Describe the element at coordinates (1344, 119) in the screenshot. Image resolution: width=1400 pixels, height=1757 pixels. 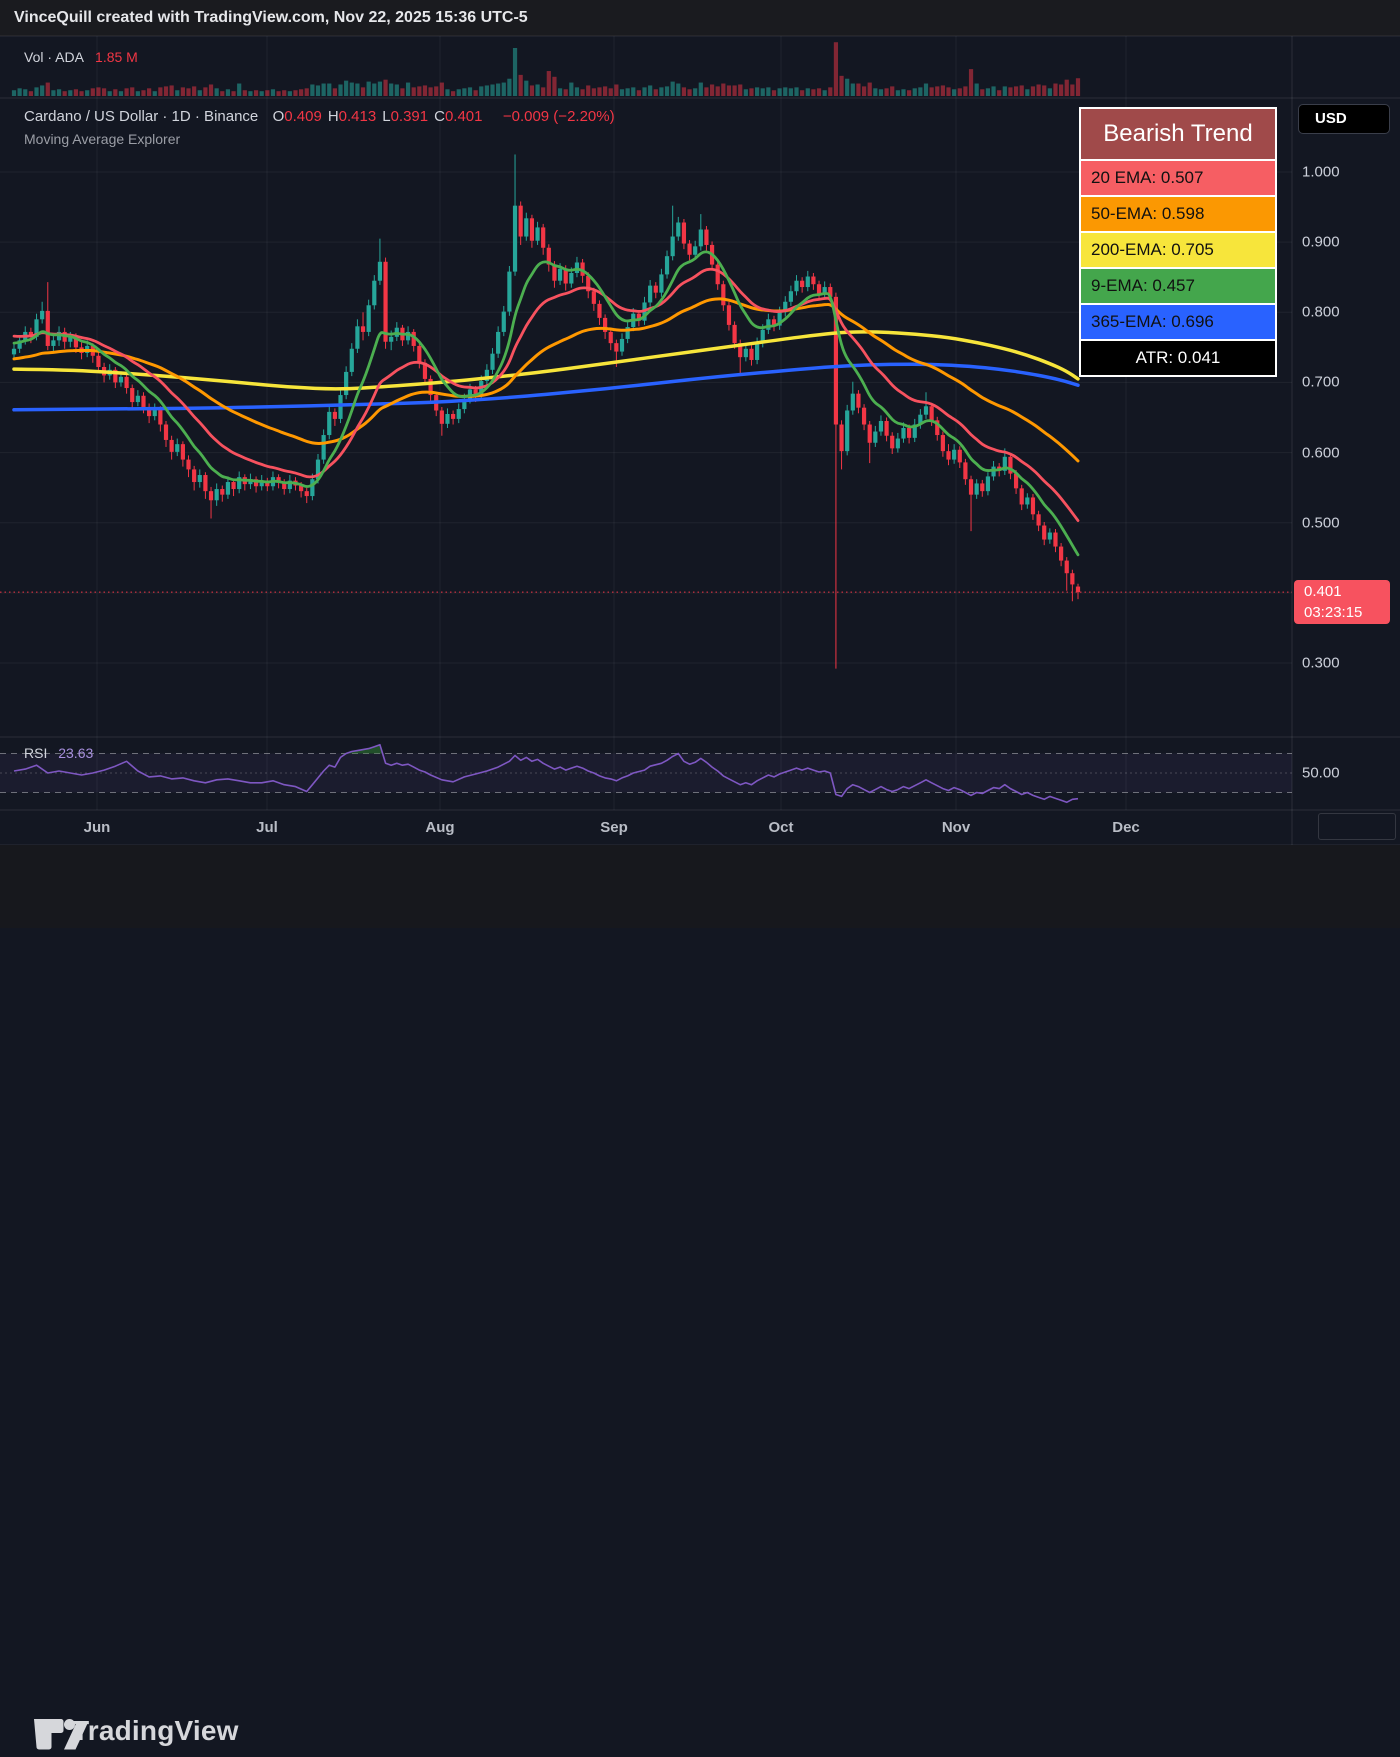
I see `currency-button: USD` at that location.